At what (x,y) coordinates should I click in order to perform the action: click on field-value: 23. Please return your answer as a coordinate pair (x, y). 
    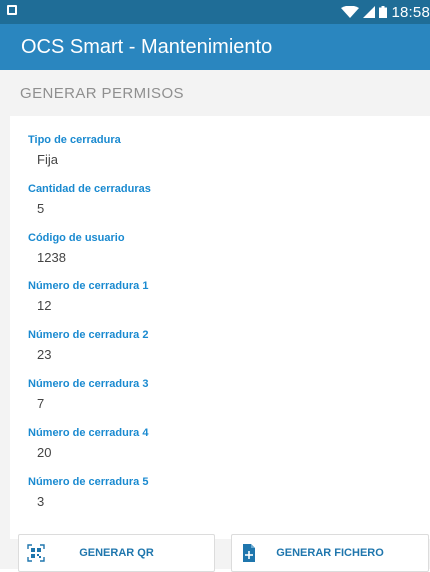
    Looking at the image, I should click on (44, 354).